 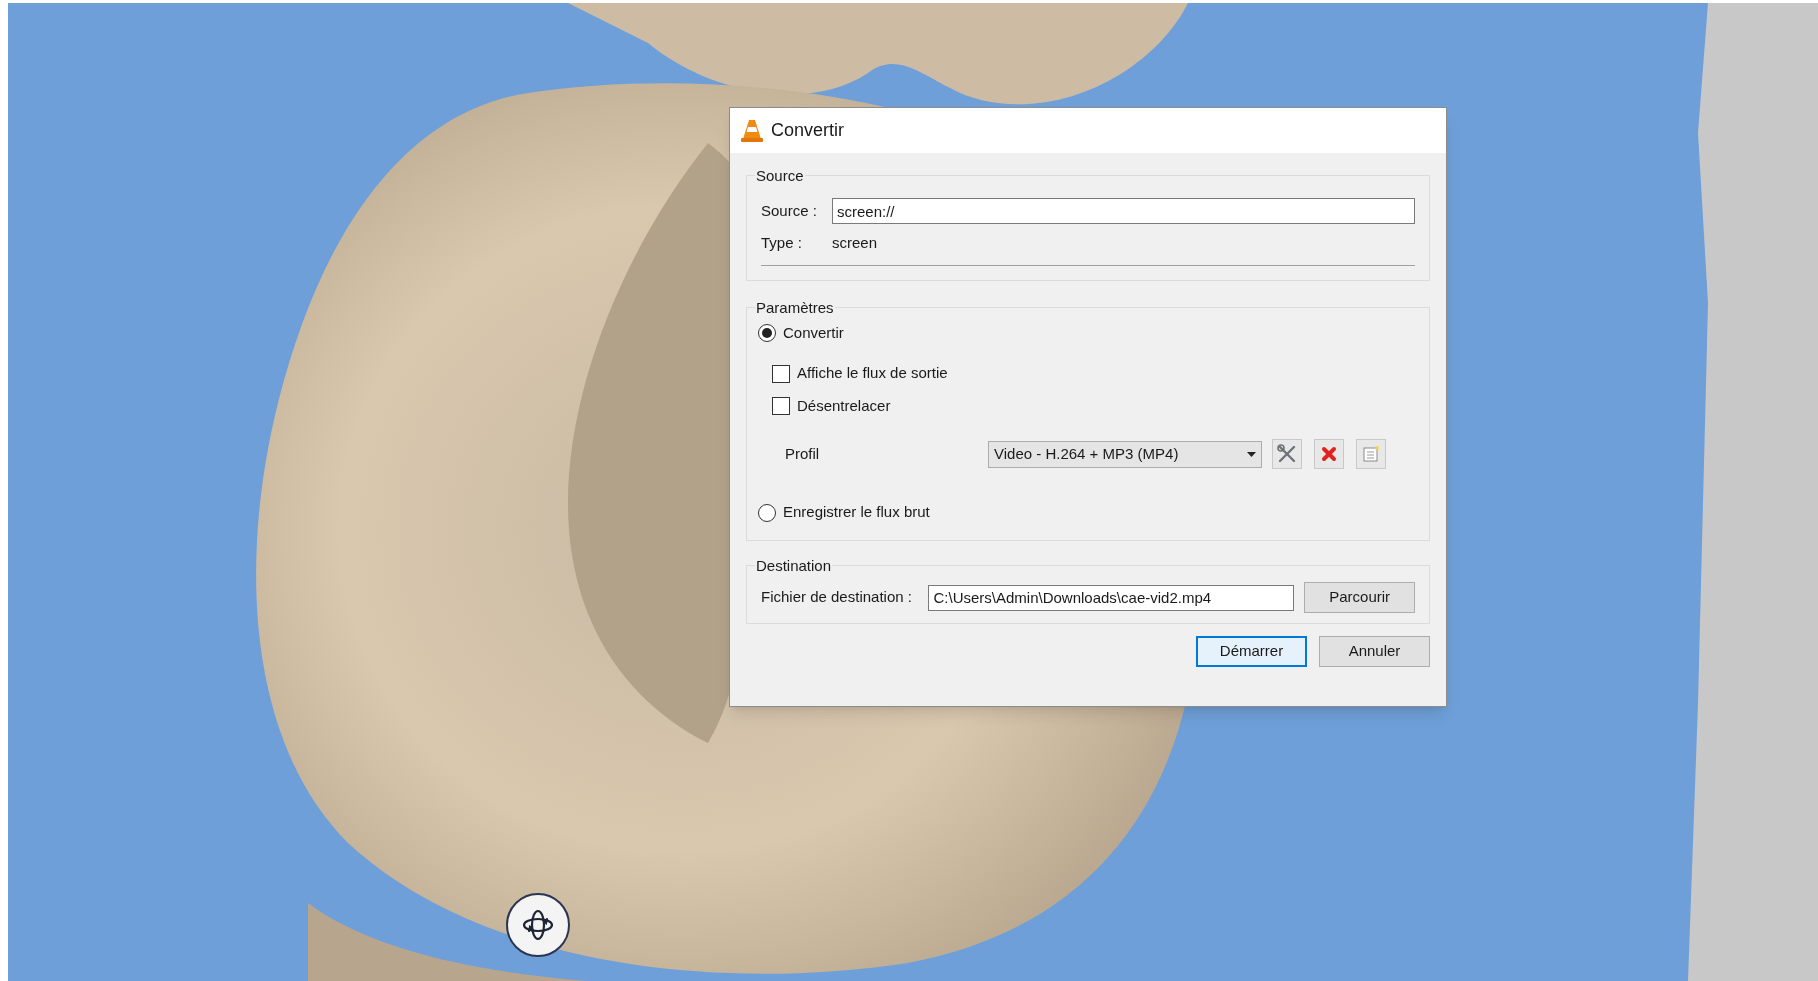 What do you see at coordinates (1251, 454) in the screenshot?
I see `dropdown-arrow-icon` at bounding box center [1251, 454].